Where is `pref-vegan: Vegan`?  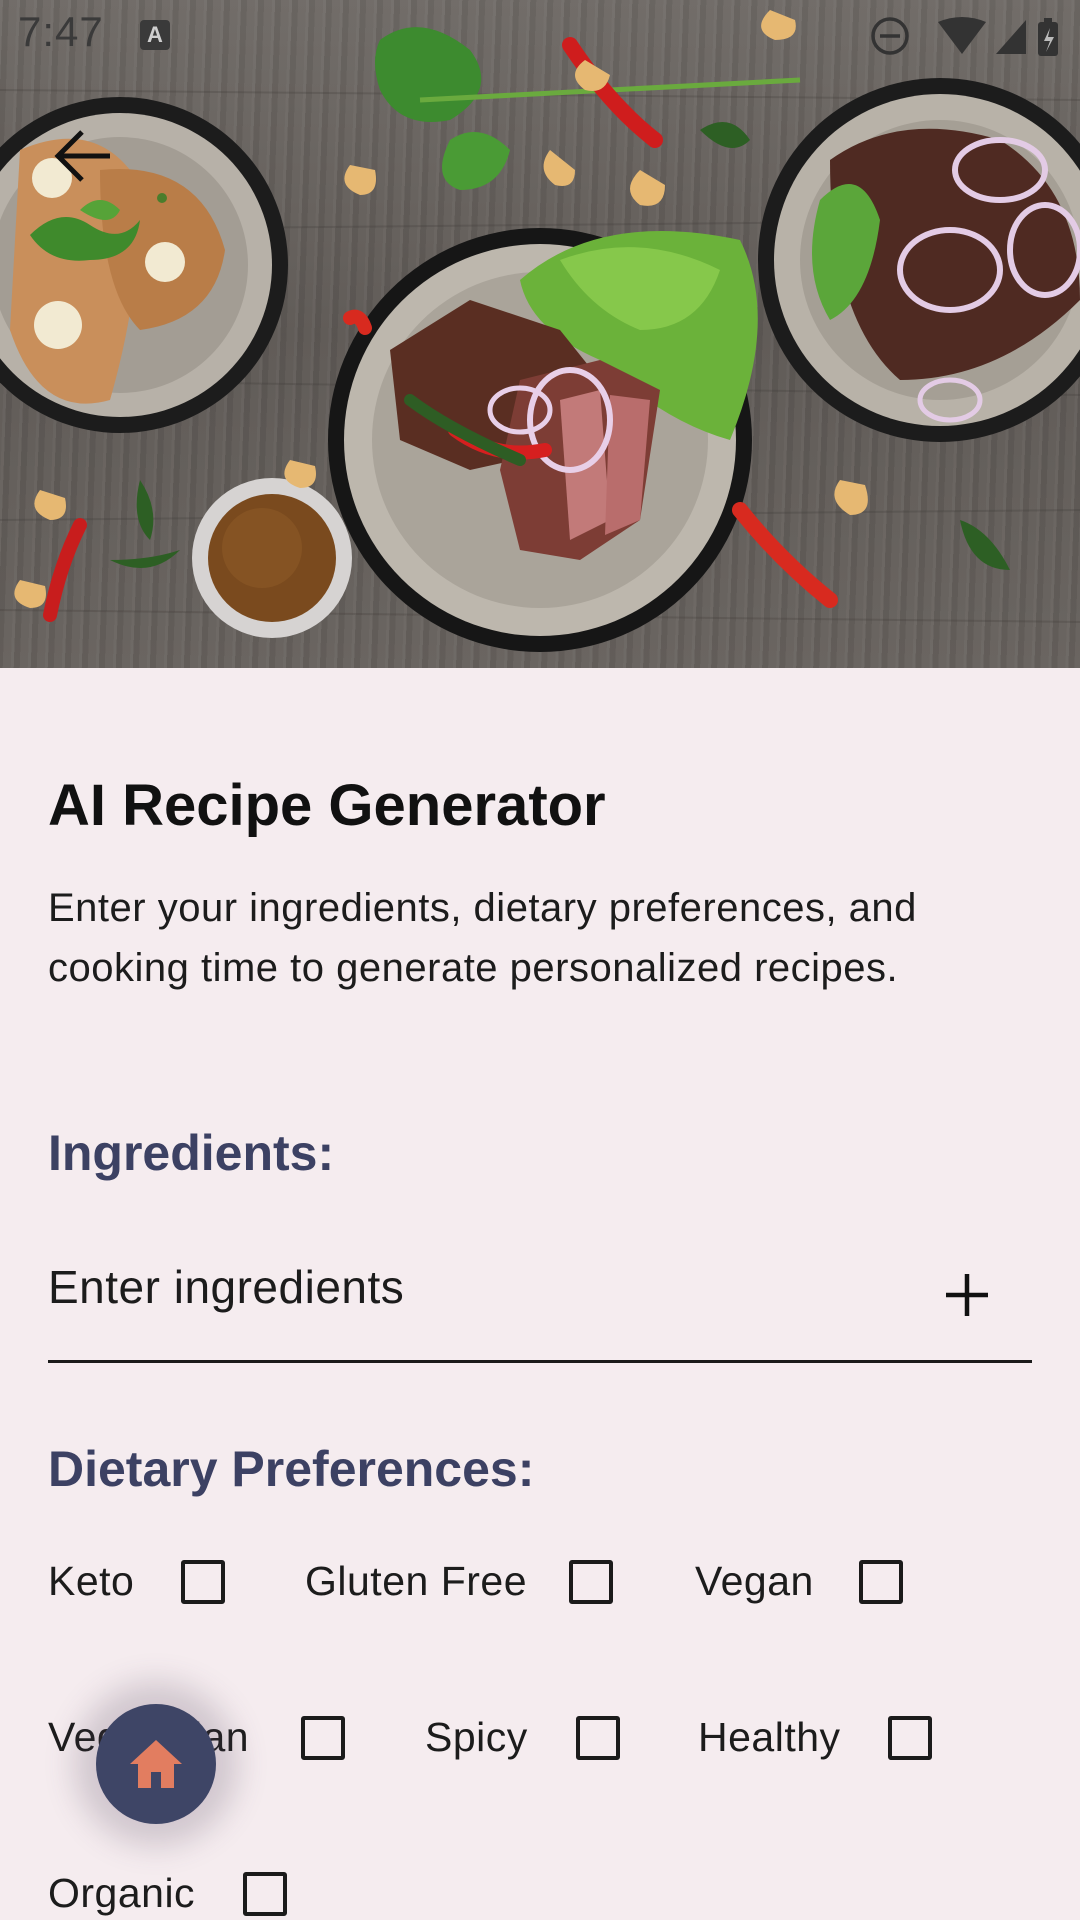
pref-vegan: Vegan is located at coordinates (825, 1584).